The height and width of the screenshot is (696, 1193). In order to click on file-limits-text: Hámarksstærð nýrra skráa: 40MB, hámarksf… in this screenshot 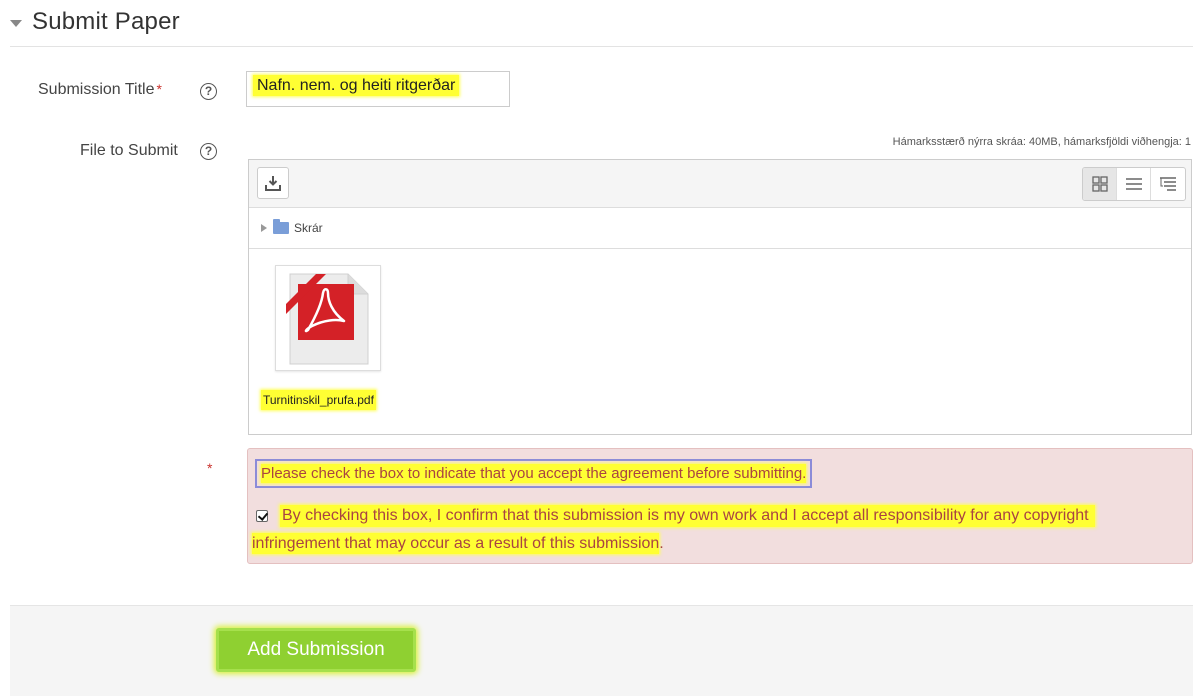, I will do `click(1041, 142)`.